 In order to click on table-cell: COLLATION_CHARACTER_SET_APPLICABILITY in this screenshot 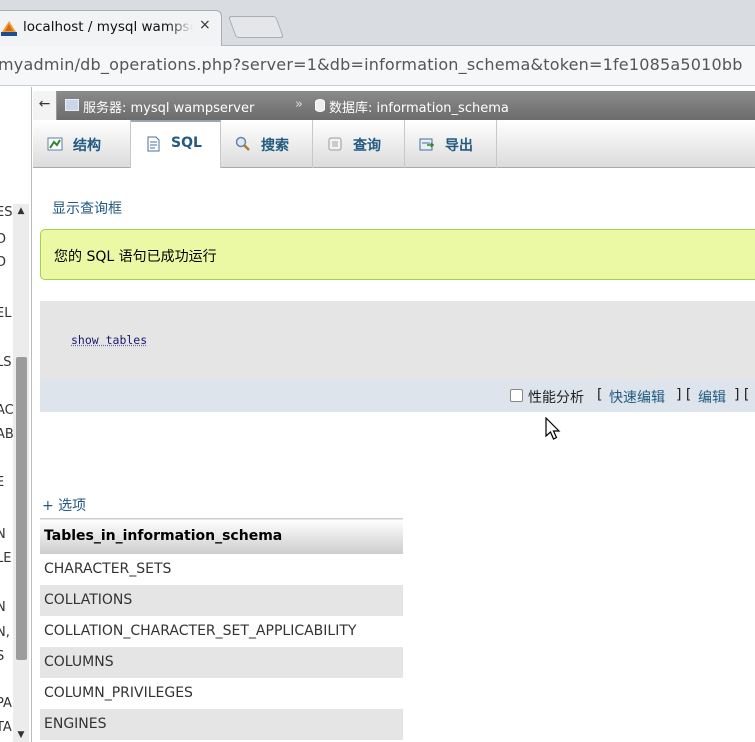, I will do `click(221, 631)`.